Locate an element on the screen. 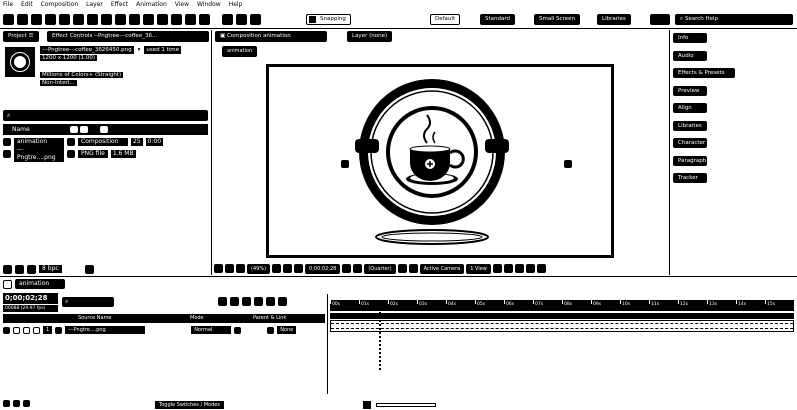 The width and height of the screenshot is (797, 410). label-icon is located at coordinates (74, 129).